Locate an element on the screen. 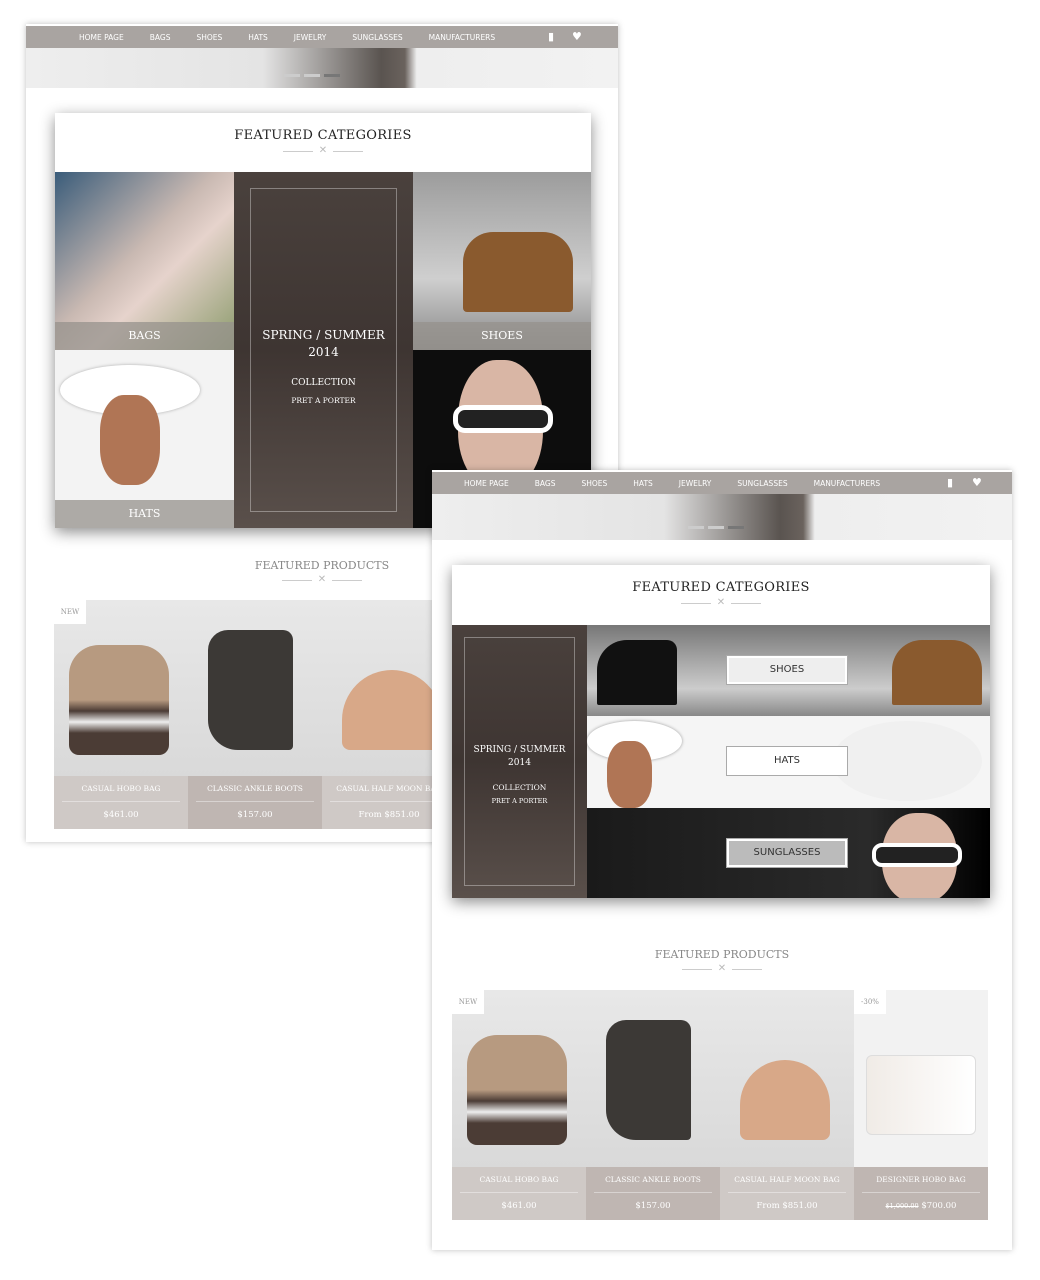 The width and height of the screenshot is (1040, 1280). old-price: $1,000.00 is located at coordinates (902, 1206).